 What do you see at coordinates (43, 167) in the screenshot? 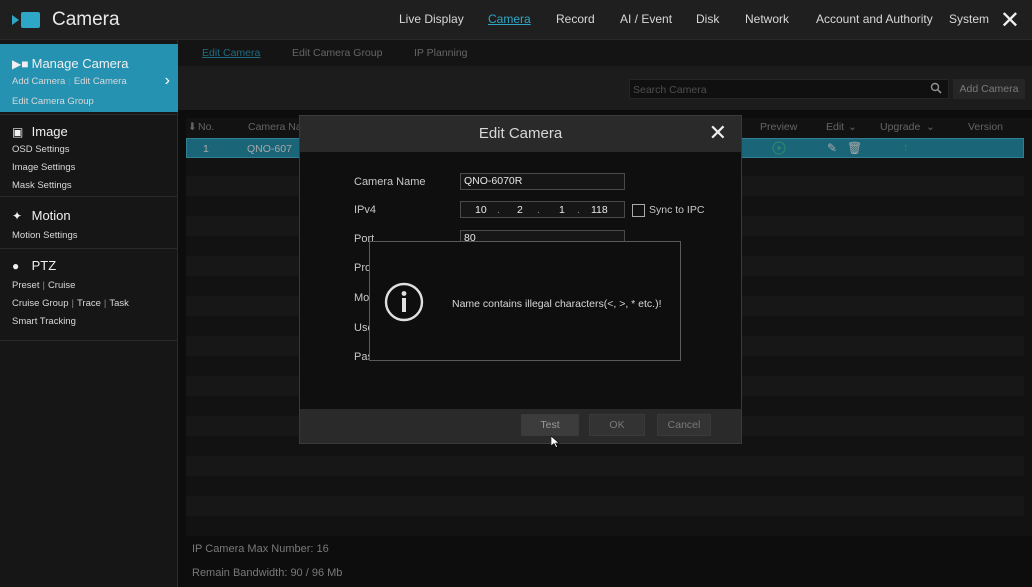
I see `sidebar-item-image-settings: Image Settings` at bounding box center [43, 167].